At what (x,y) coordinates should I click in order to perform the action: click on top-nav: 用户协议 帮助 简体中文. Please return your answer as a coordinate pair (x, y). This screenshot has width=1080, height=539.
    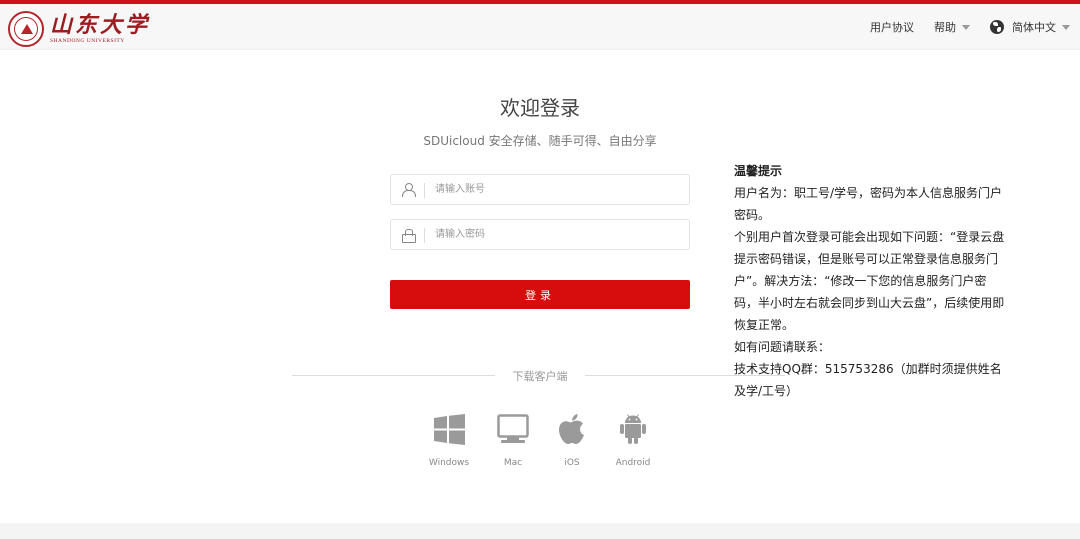
    Looking at the image, I should click on (960, 27).